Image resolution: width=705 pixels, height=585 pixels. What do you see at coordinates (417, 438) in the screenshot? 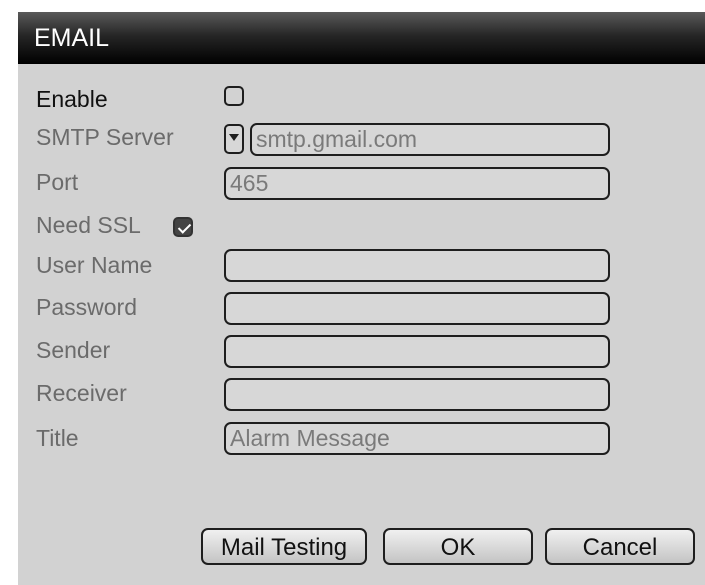
I see `title-field: Alarm Message` at bounding box center [417, 438].